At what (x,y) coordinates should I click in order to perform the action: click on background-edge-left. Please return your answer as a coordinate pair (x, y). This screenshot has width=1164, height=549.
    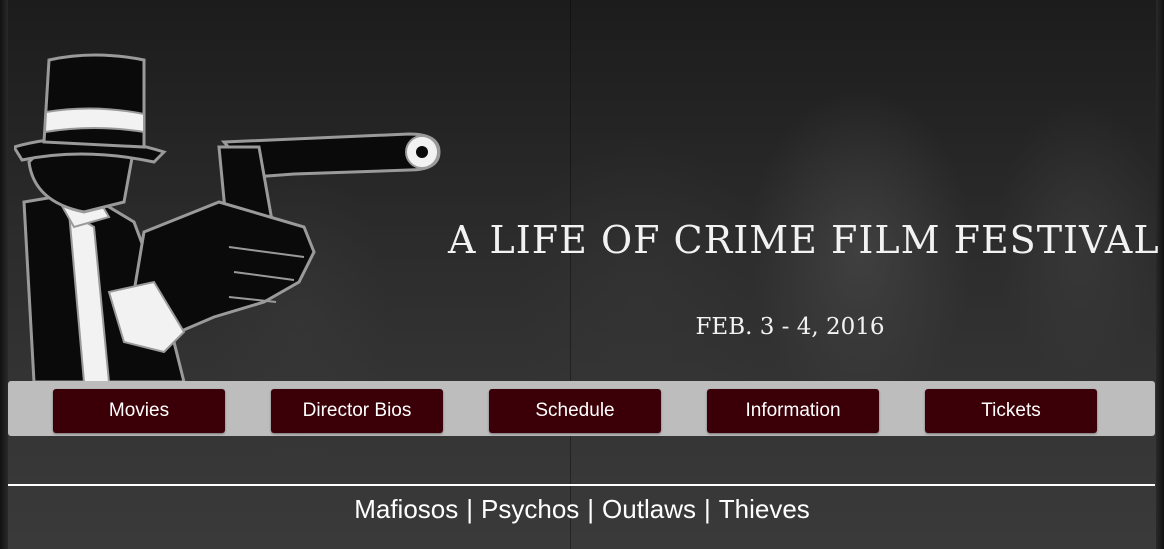
    Looking at the image, I should click on (4, 274).